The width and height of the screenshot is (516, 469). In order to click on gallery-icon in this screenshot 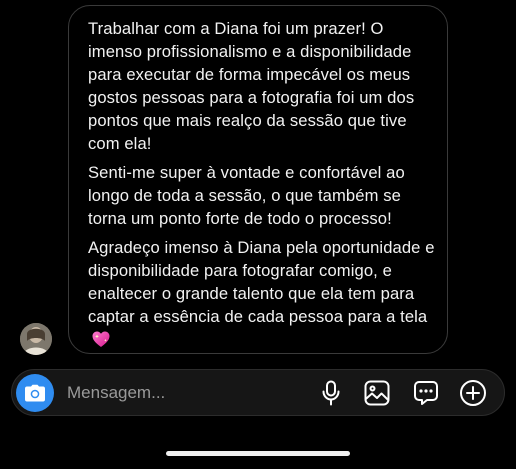, I will do `click(377, 393)`.